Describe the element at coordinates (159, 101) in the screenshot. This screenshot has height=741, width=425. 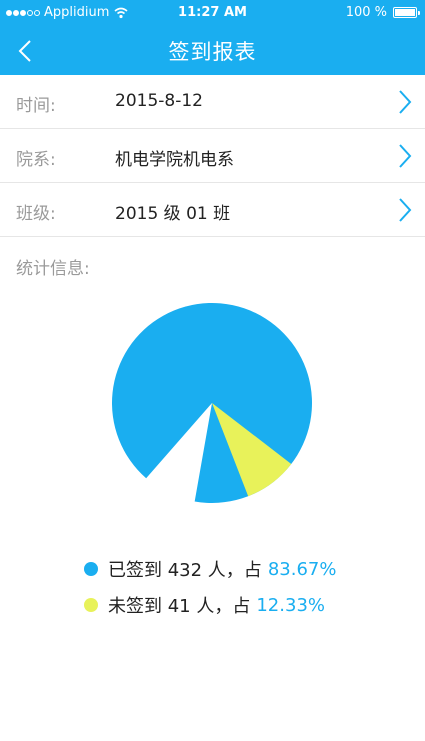
I see `date-value: 2015-8-12` at that location.